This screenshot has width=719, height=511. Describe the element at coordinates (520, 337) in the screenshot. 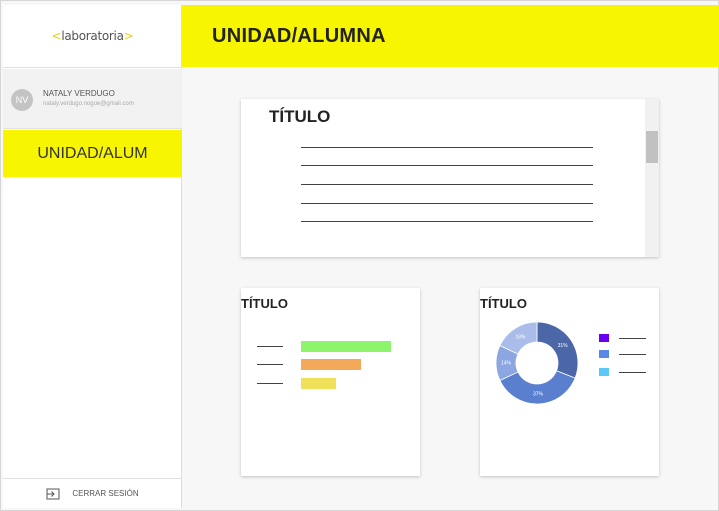

I see `donut-label: 18%` at that location.